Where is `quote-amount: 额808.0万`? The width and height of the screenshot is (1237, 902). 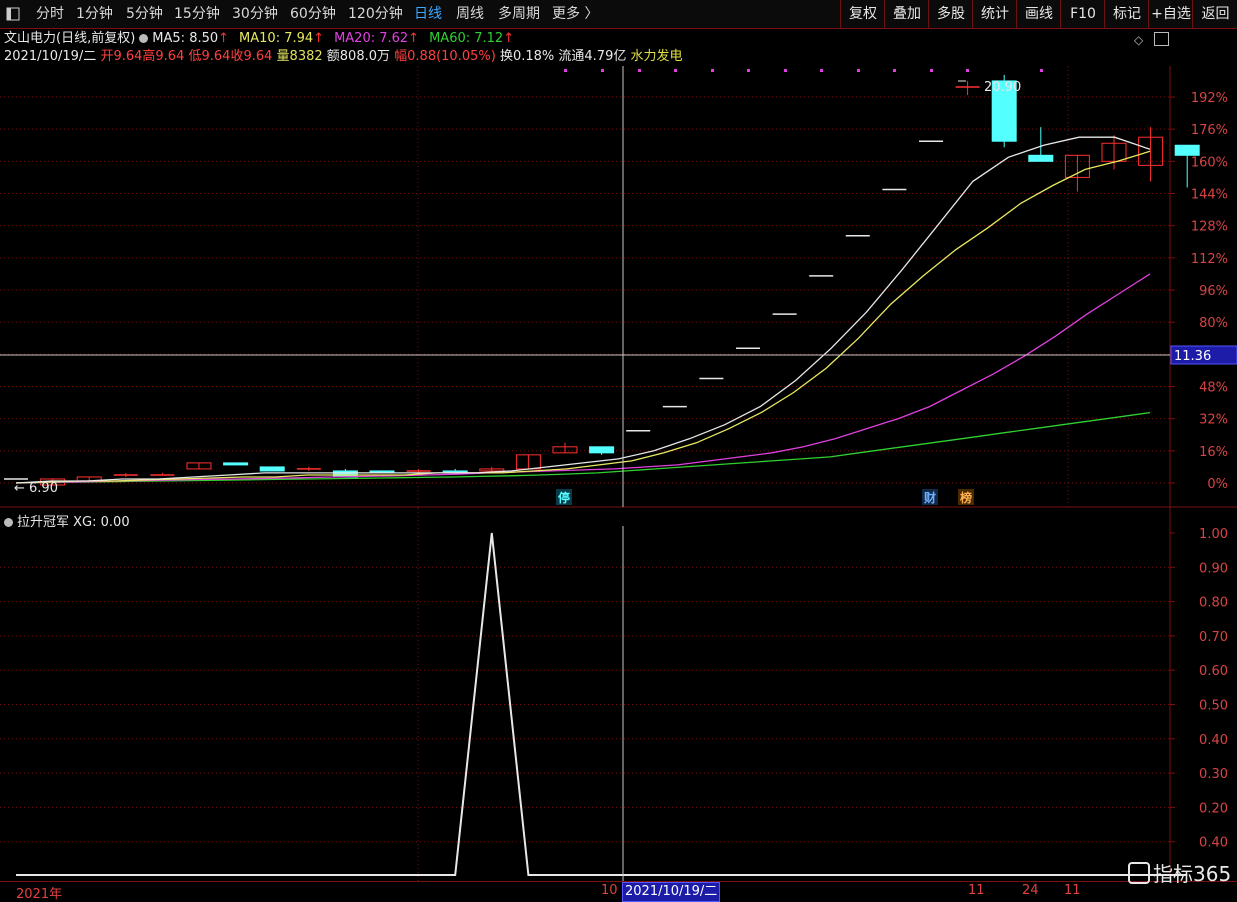 quote-amount: 额808.0万 is located at coordinates (358, 56).